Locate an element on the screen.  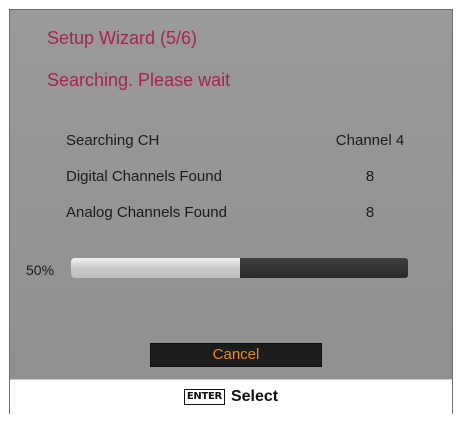
dialog-title: Setup Wizard (5/6) is located at coordinates (122, 38).